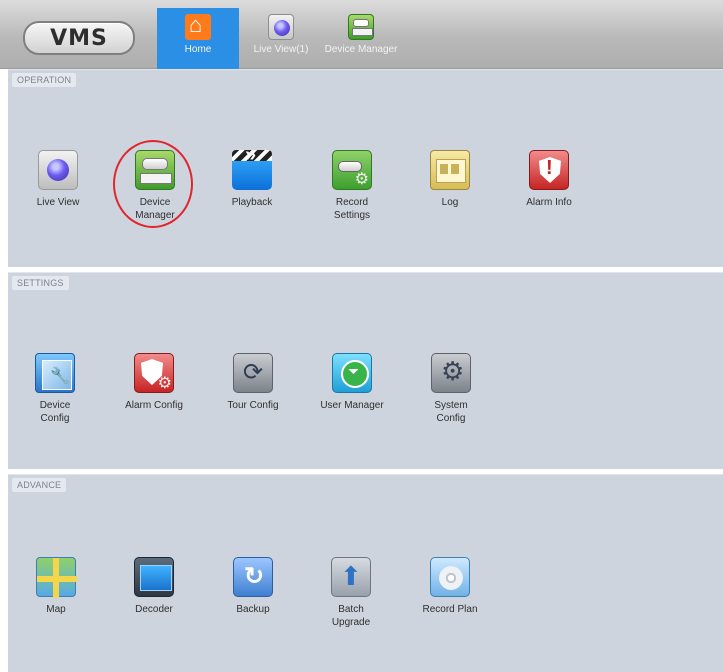 This screenshot has width=723, height=672. I want to click on record-settings-icon, so click(352, 170).